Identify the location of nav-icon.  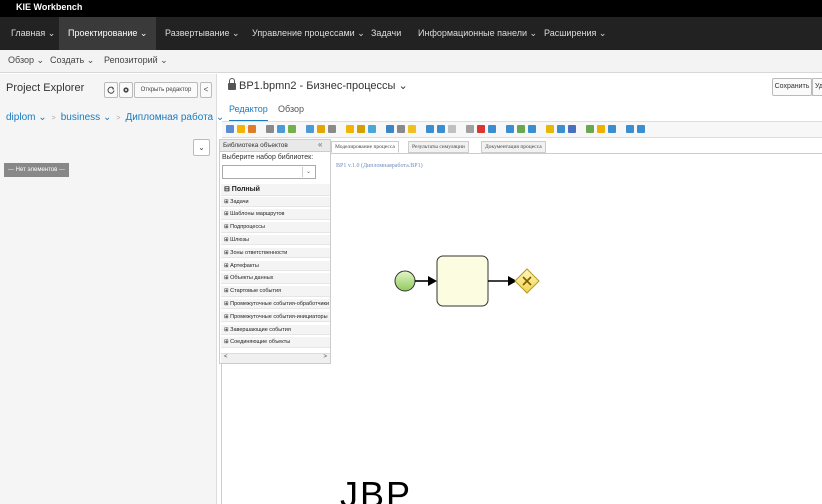
(612, 129).